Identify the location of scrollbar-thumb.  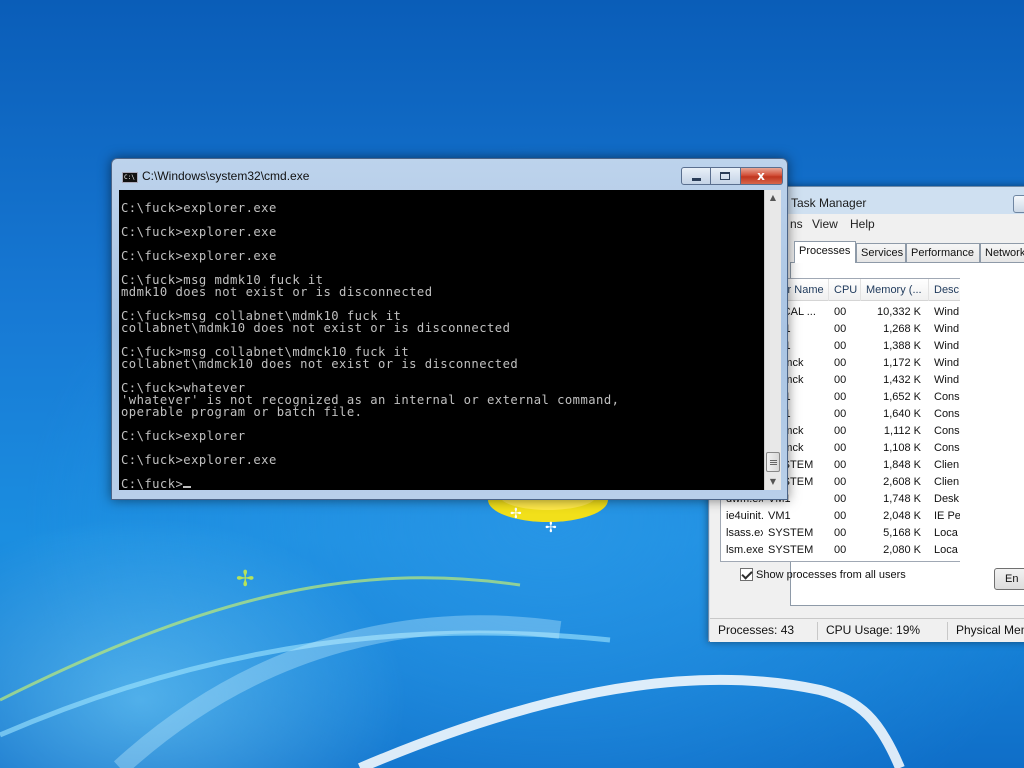
(773, 462).